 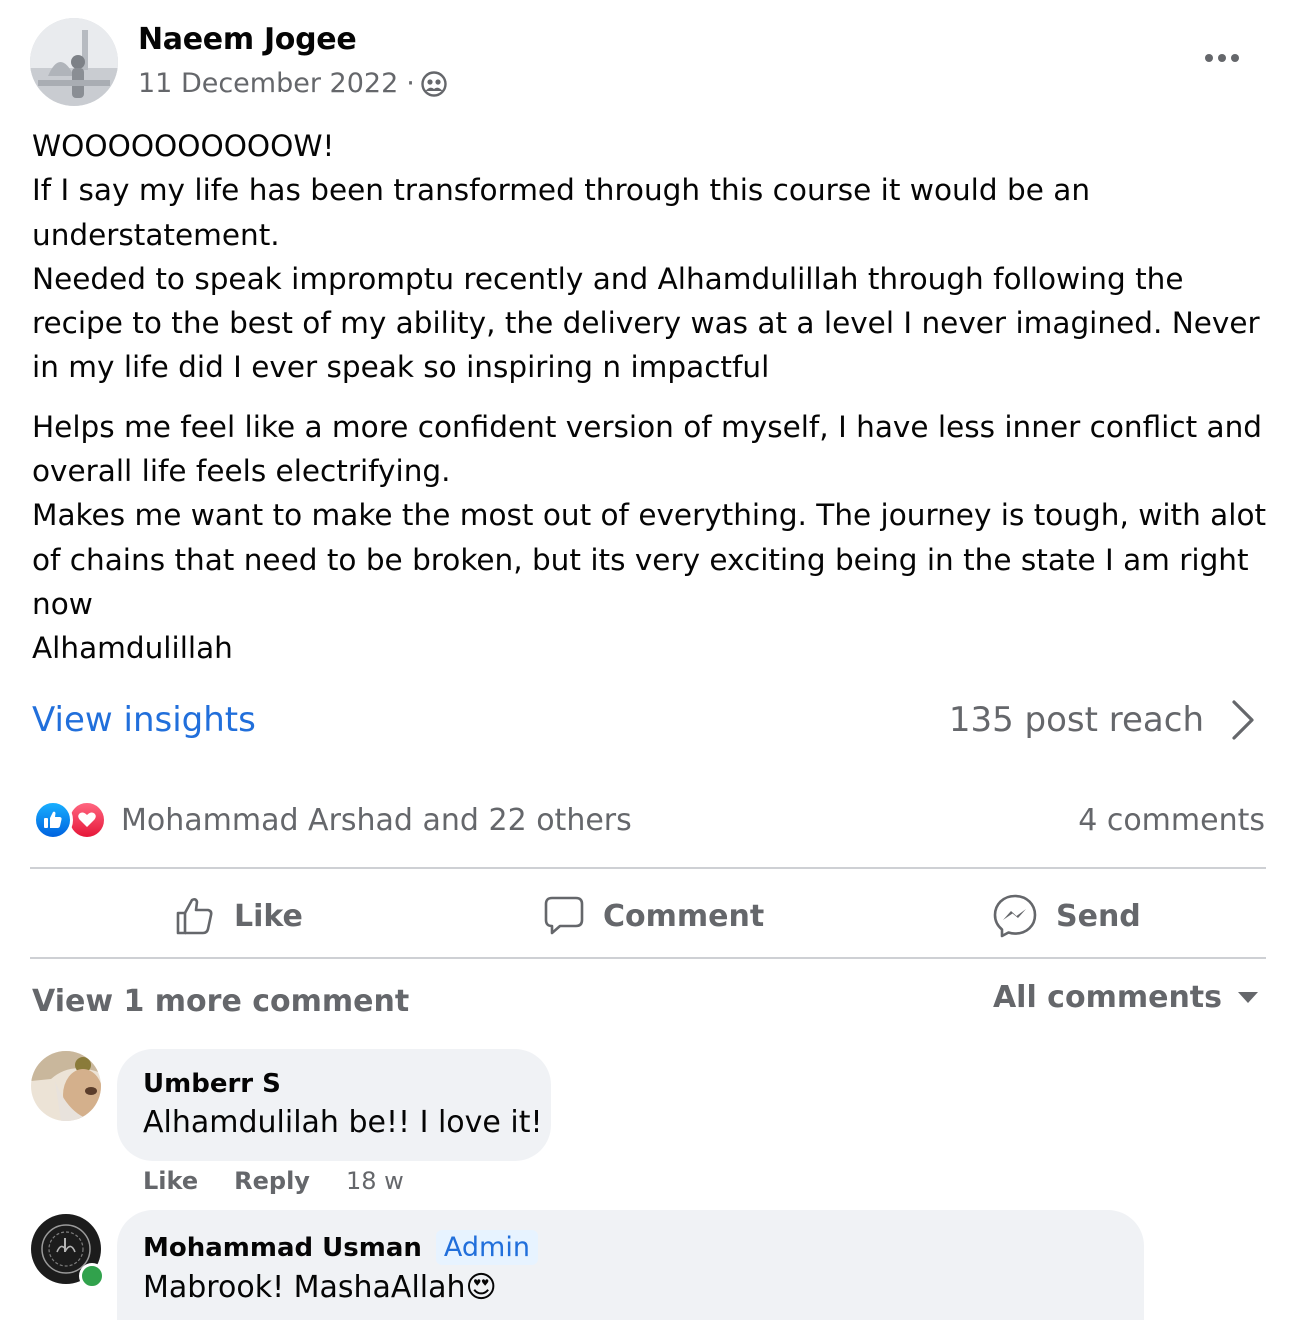 What do you see at coordinates (53, 820) in the screenshot?
I see `like-reaction-icon` at bounding box center [53, 820].